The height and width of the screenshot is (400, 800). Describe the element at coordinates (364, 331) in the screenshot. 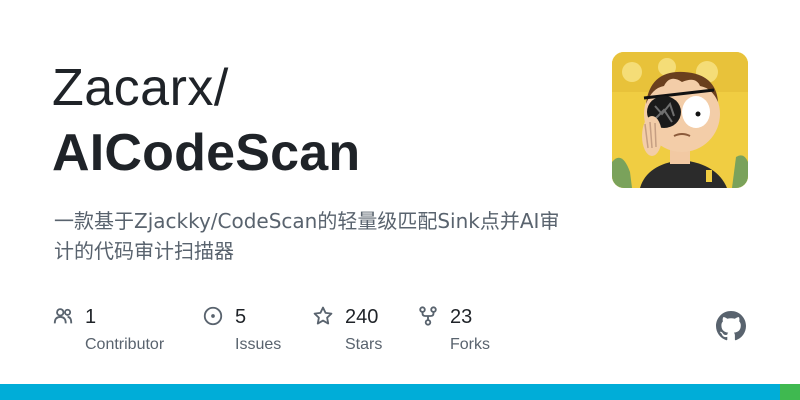

I see `stat-stars: 240 Stars` at that location.